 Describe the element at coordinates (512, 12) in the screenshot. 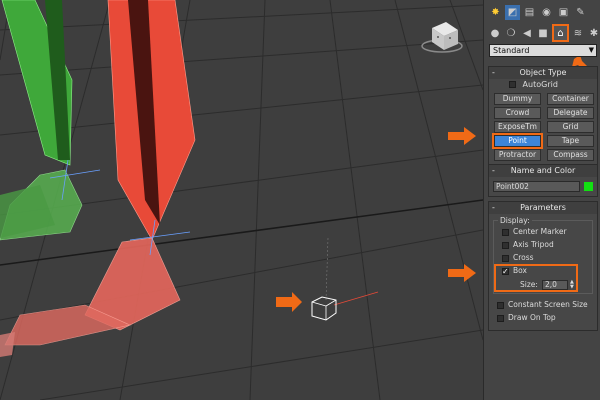

I see `modify-tab-icon: ◩` at that location.